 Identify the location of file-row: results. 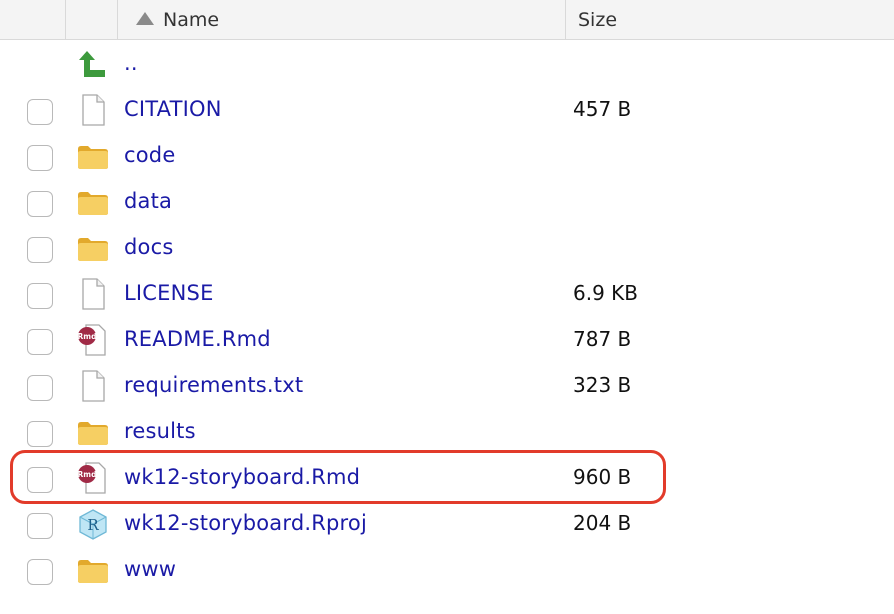
(447, 432).